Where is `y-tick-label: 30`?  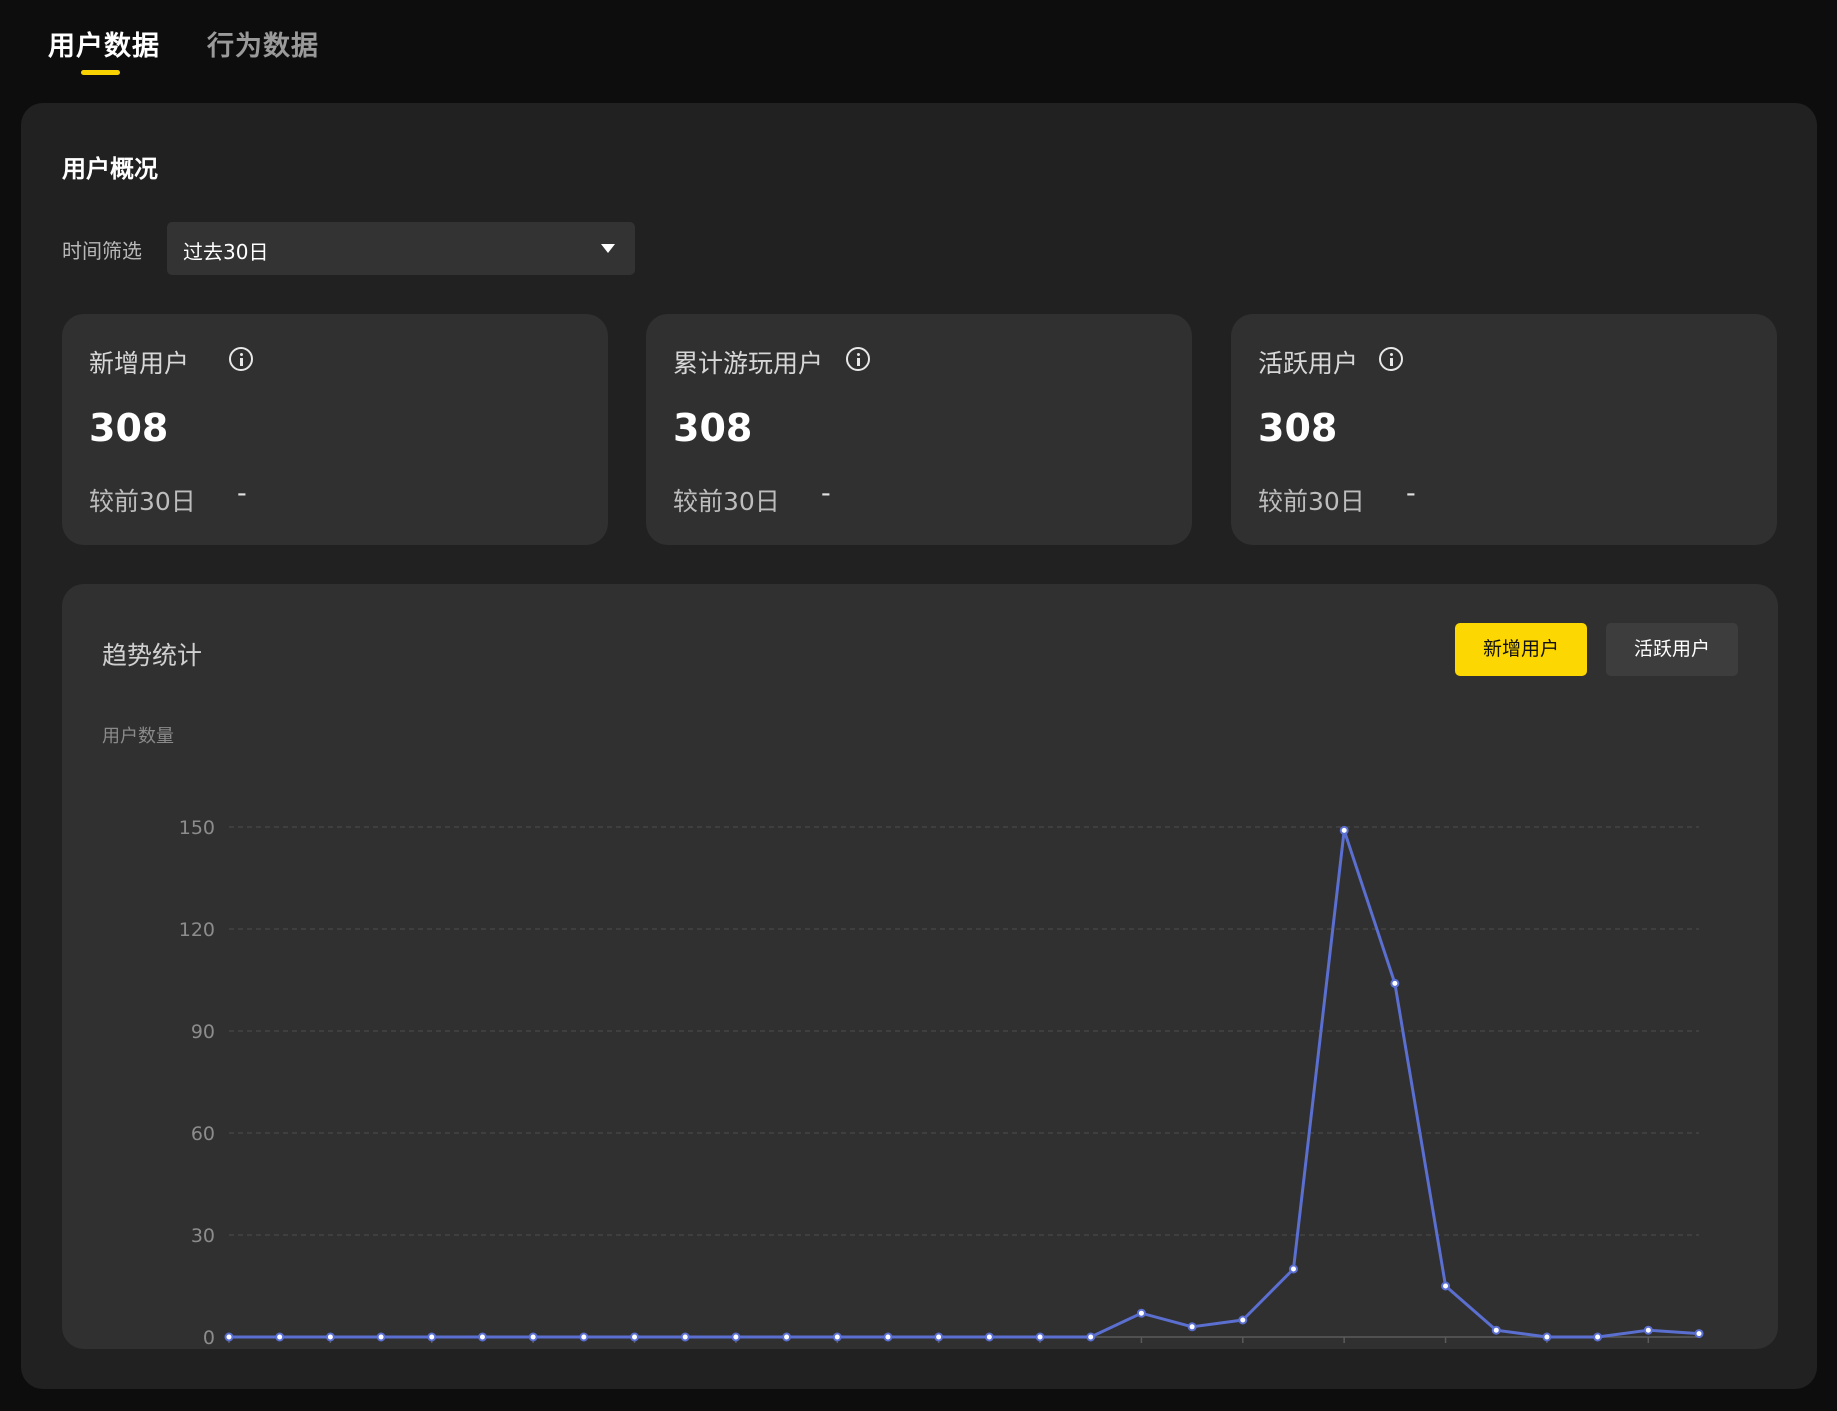
y-tick-label: 30 is located at coordinates (203, 1236).